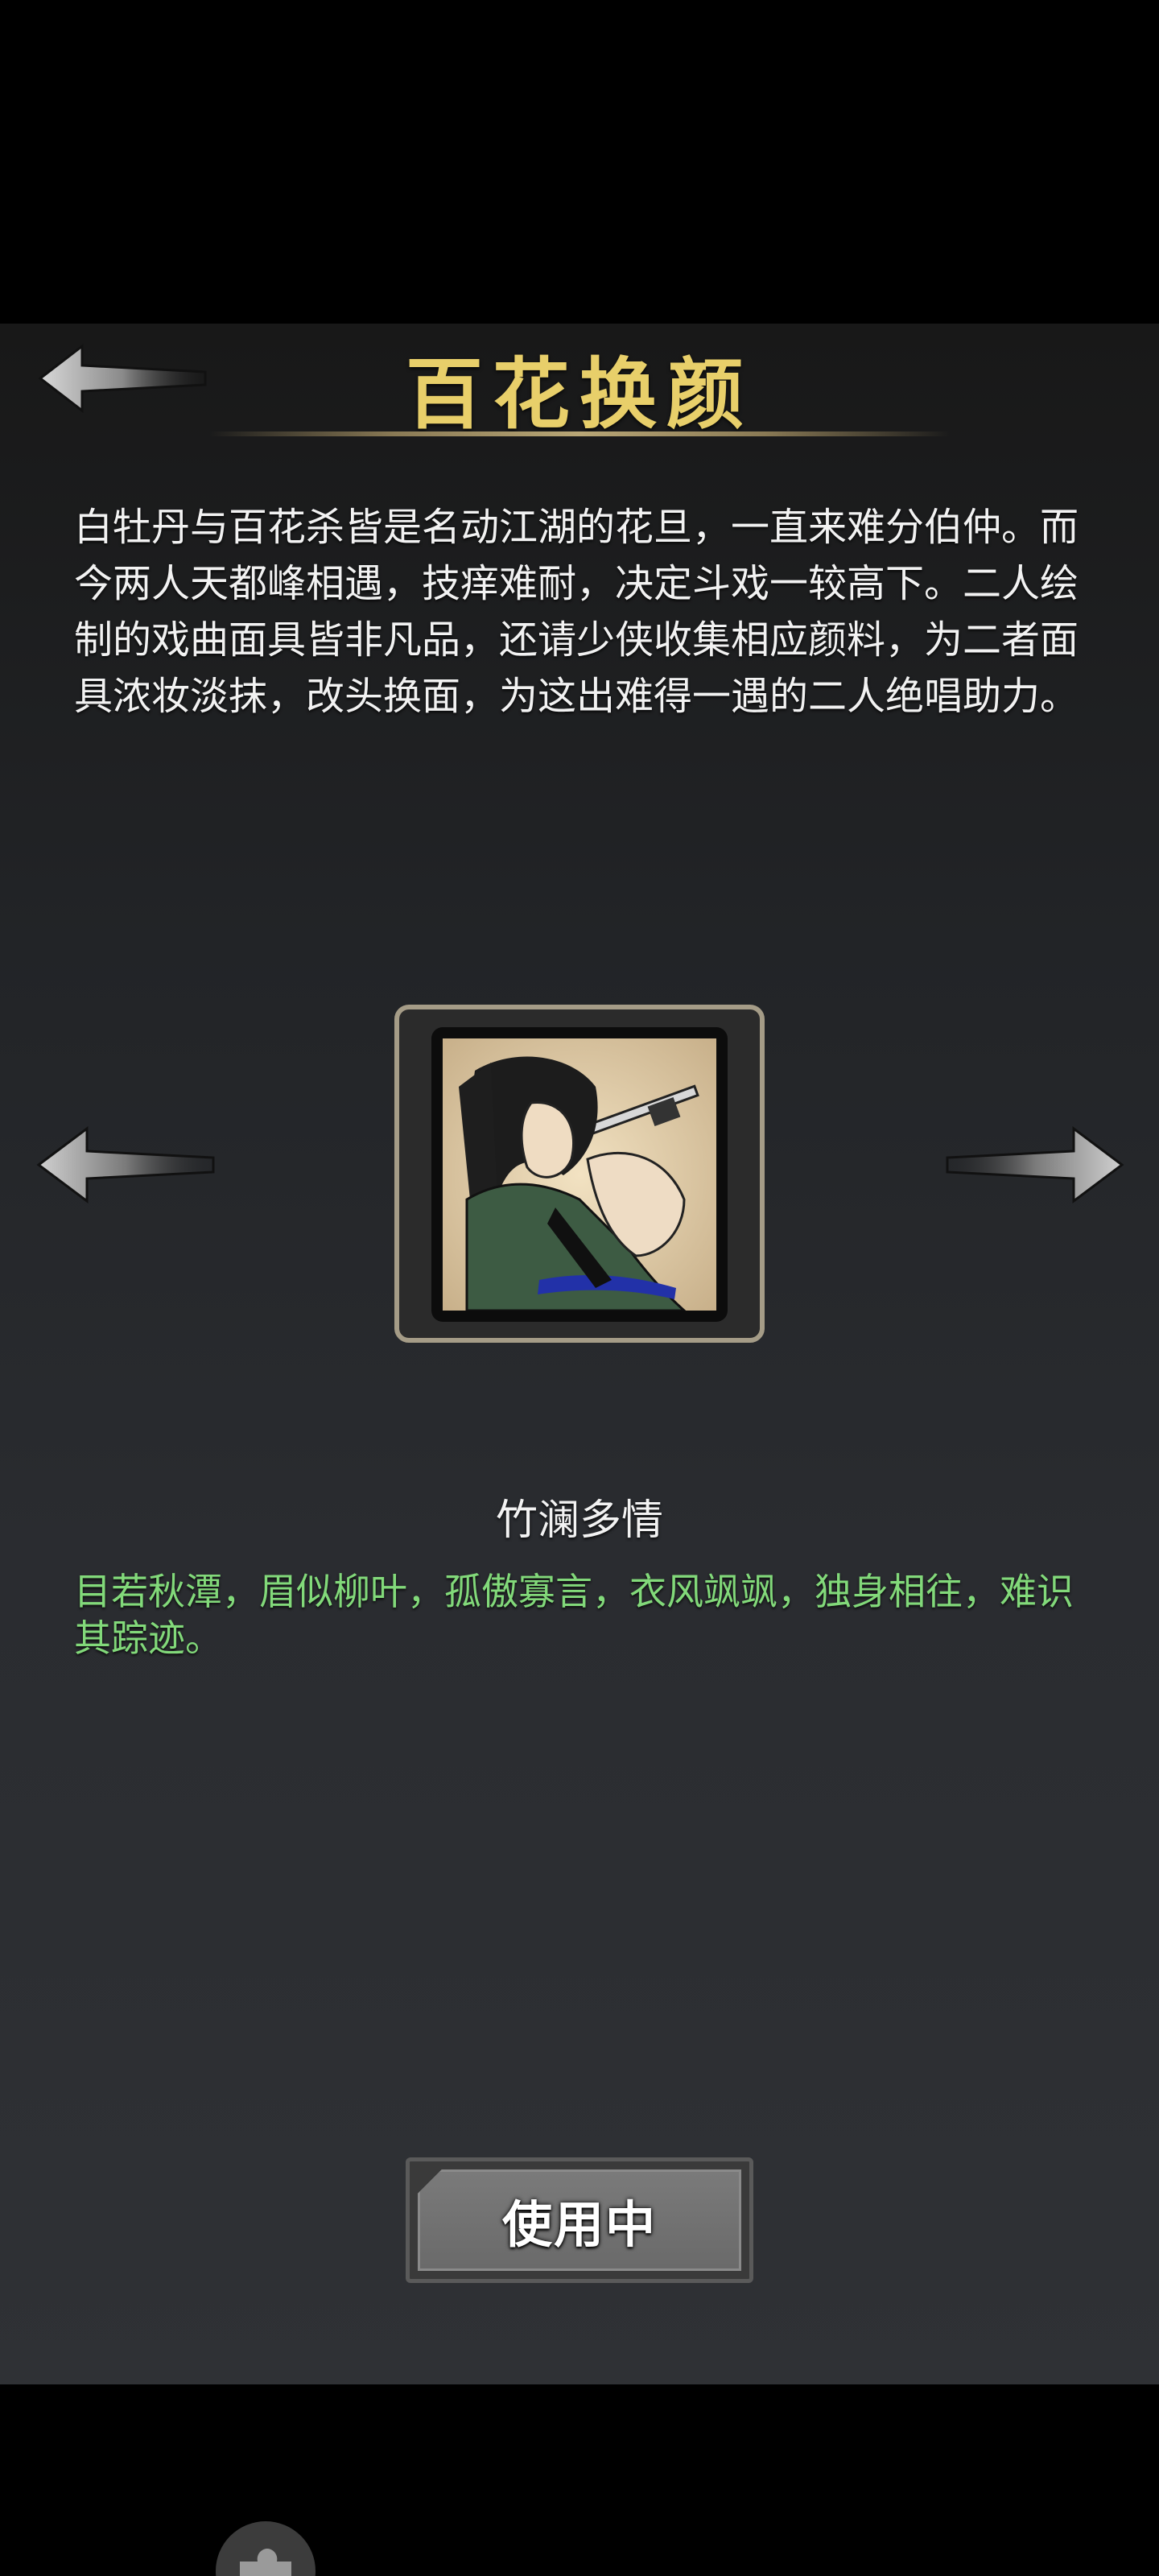  I want to click on in-use-button-face: 使用中, so click(579, 2220).